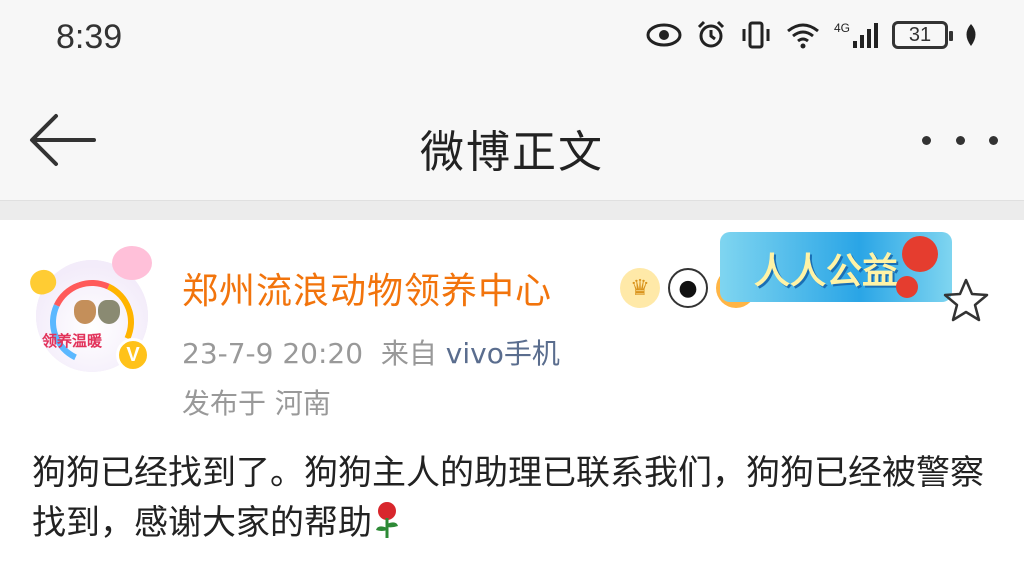 Image resolution: width=1024 pixels, height=574 pixels. What do you see at coordinates (512, 152) in the screenshot?
I see `page-title: 微博正文` at bounding box center [512, 152].